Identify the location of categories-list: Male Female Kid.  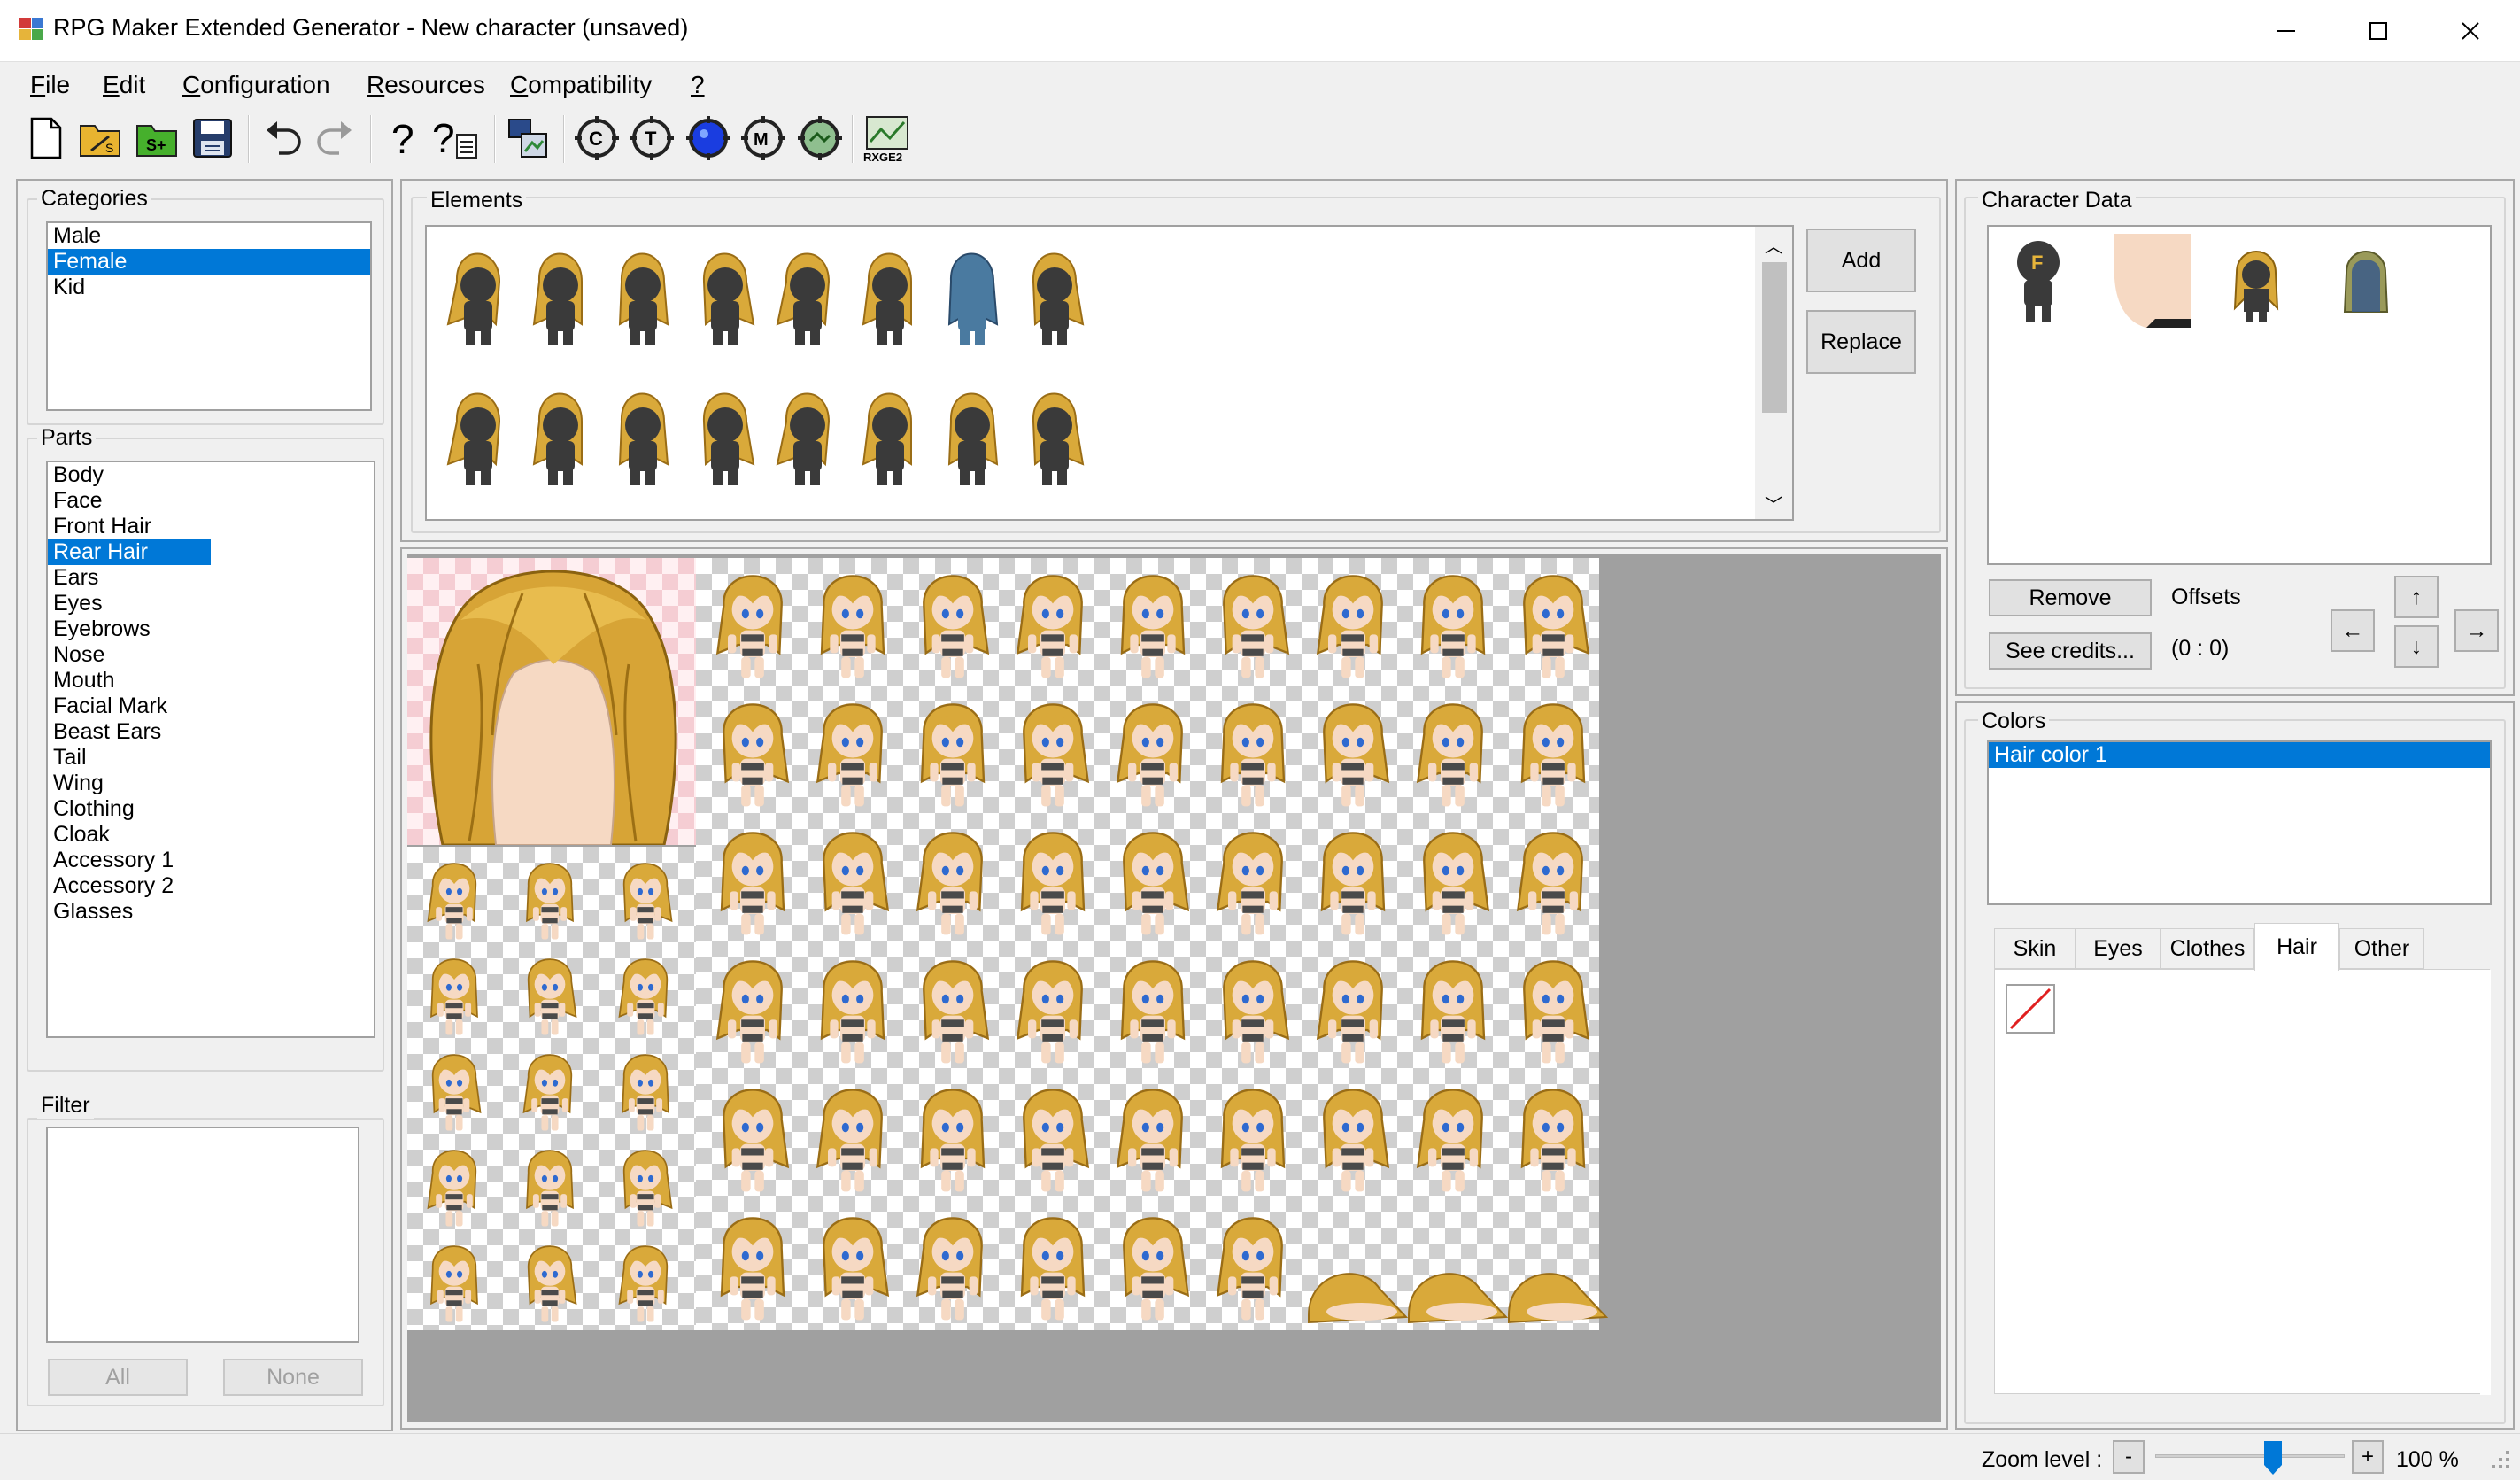
(209, 316).